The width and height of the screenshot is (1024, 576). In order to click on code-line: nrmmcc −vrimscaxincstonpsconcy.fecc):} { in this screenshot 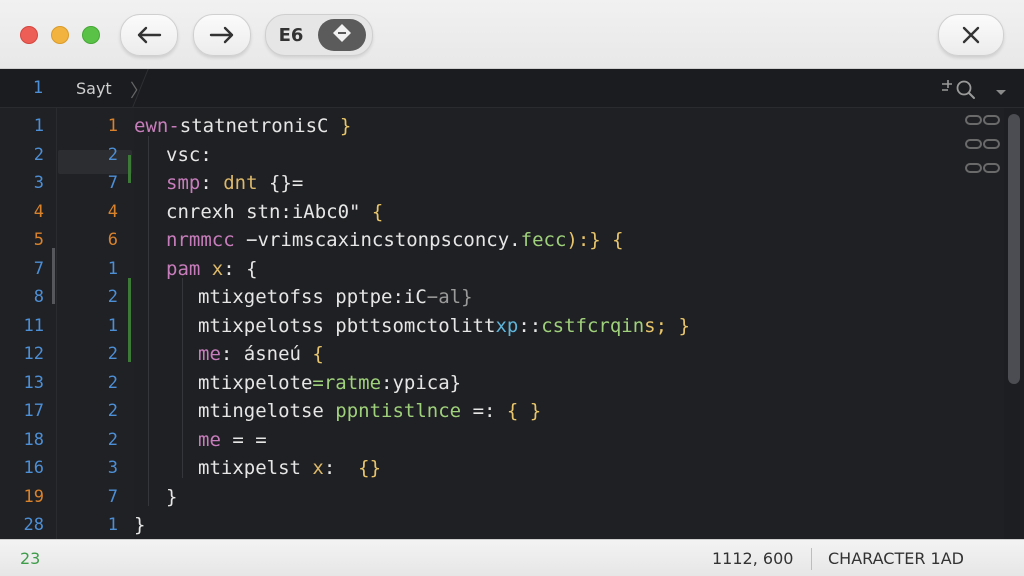, I will do `click(395, 240)`.